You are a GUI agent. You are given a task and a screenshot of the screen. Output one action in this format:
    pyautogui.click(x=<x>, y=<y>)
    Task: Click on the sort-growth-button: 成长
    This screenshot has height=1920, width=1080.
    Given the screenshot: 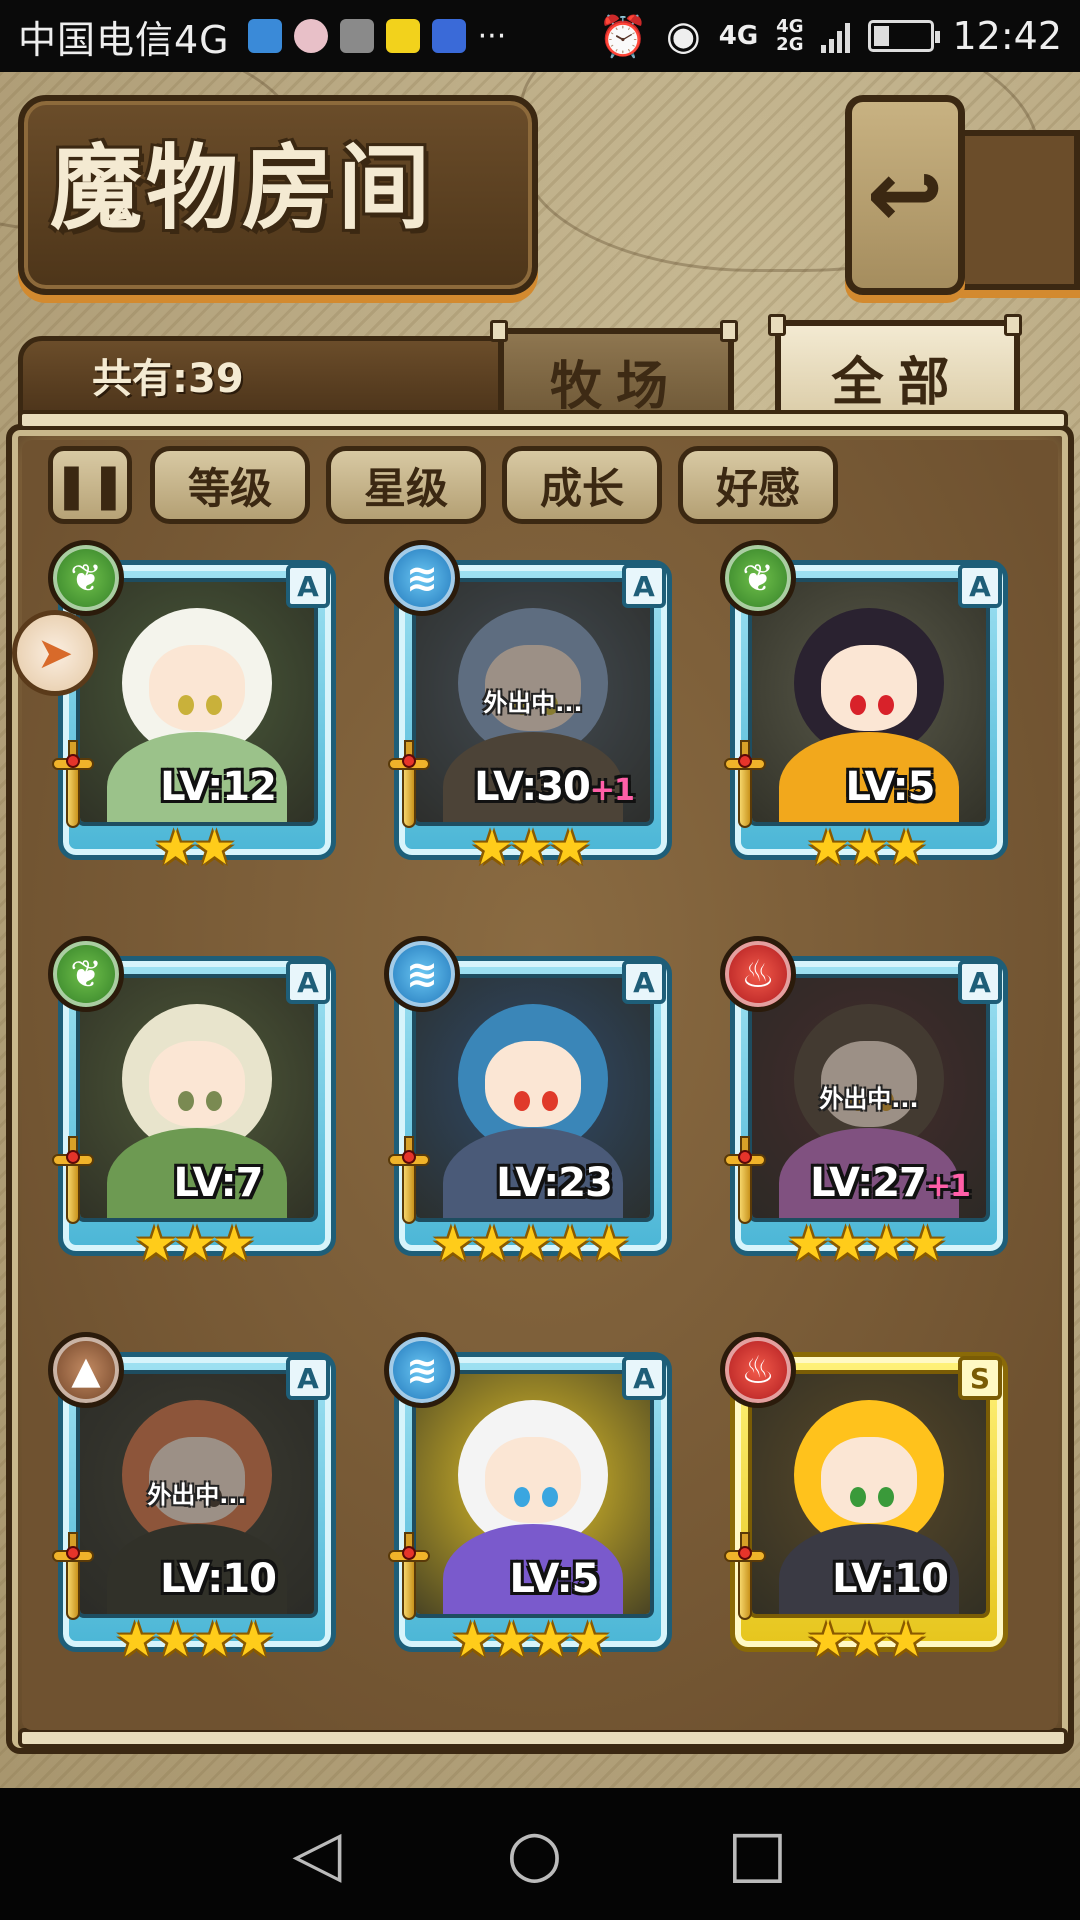 What is the action you would take?
    pyautogui.click(x=582, y=485)
    